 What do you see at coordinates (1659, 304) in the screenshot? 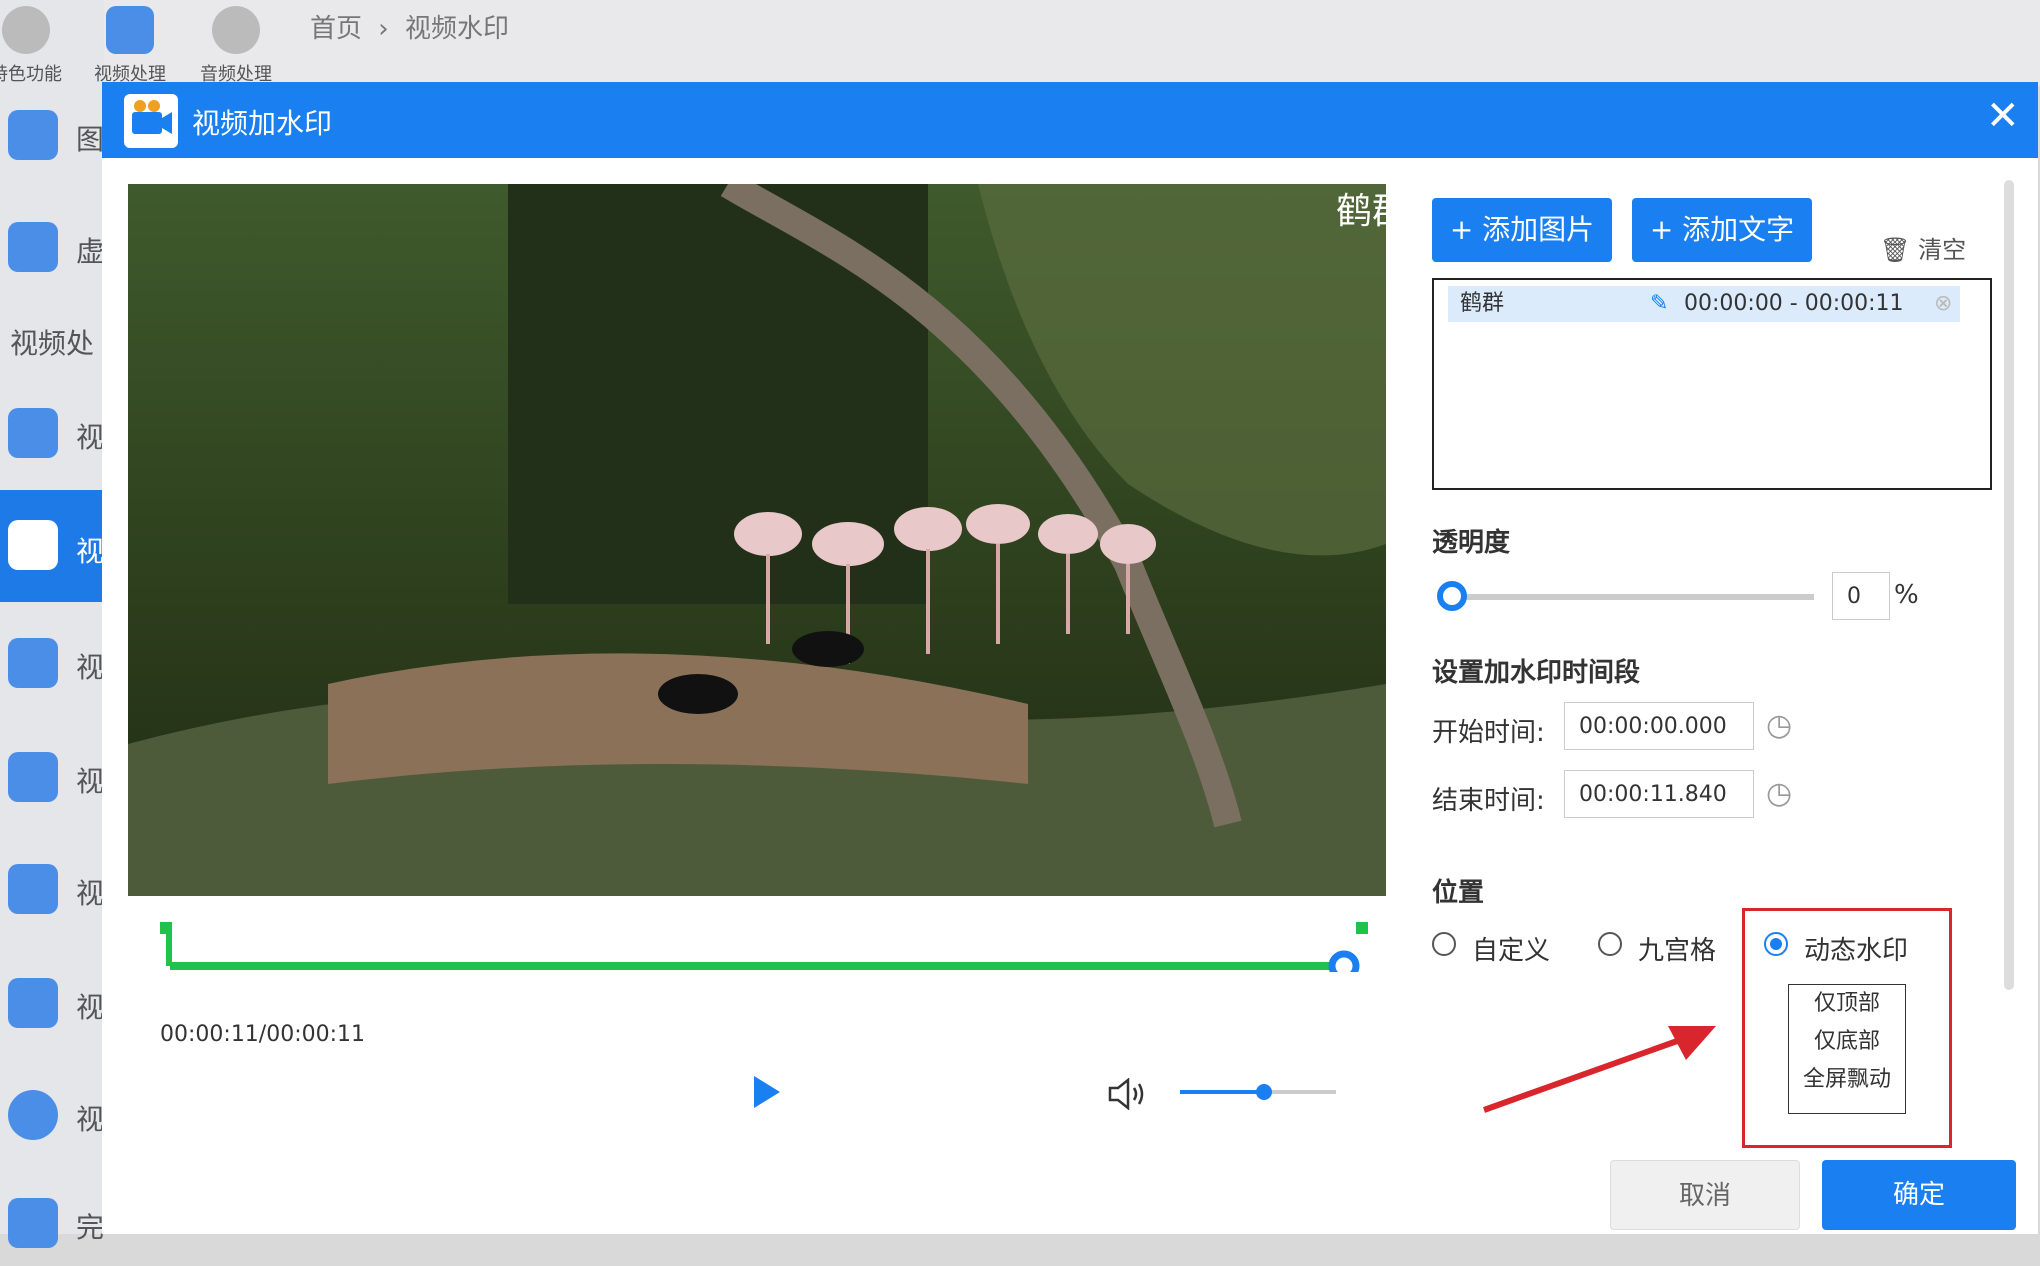
I see `edit-icon: ✎` at bounding box center [1659, 304].